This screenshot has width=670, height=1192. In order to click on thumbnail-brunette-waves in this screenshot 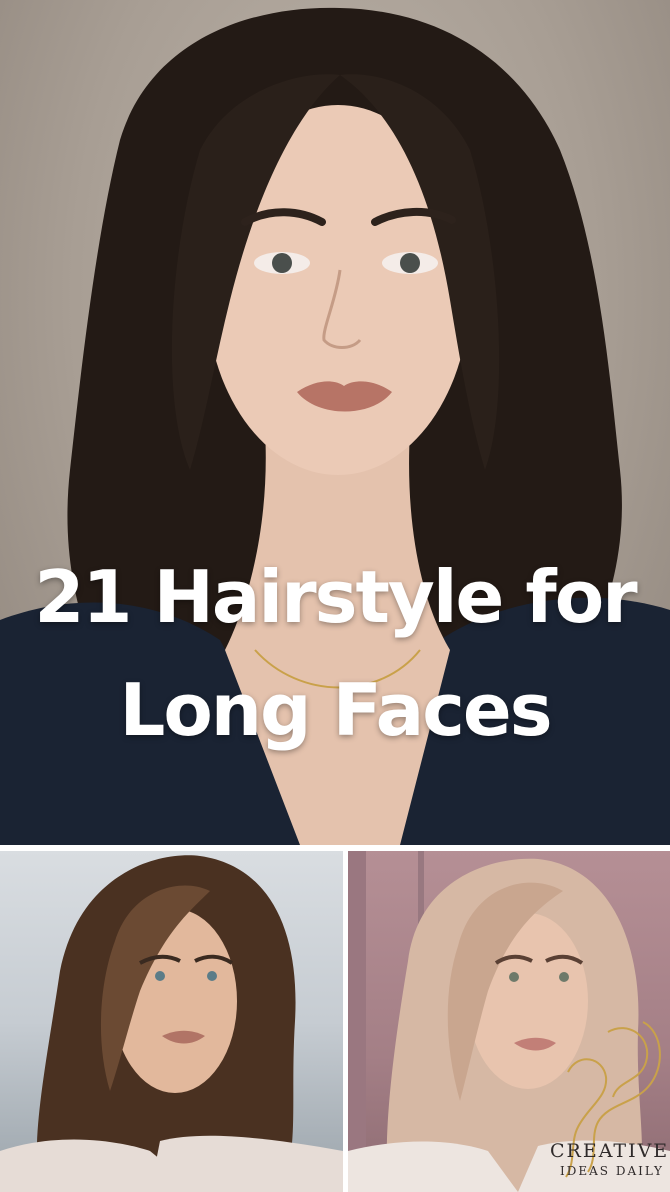, I will do `click(171, 1021)`.